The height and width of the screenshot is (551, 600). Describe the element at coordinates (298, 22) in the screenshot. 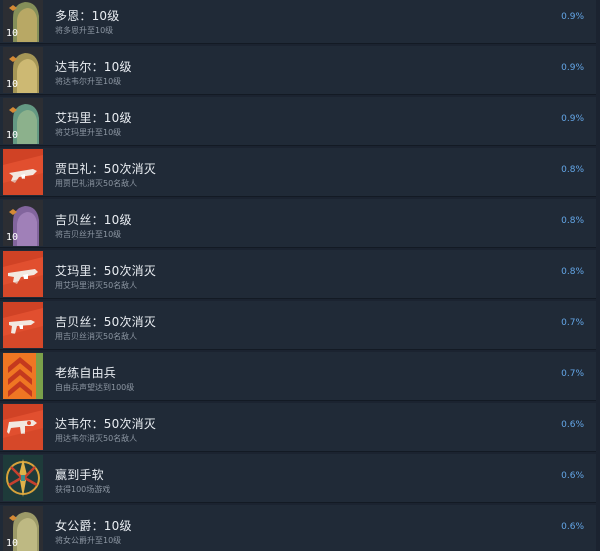

I see `achievement-row: 10 多恩：10级 将多恩升至10级 0.9%` at that location.